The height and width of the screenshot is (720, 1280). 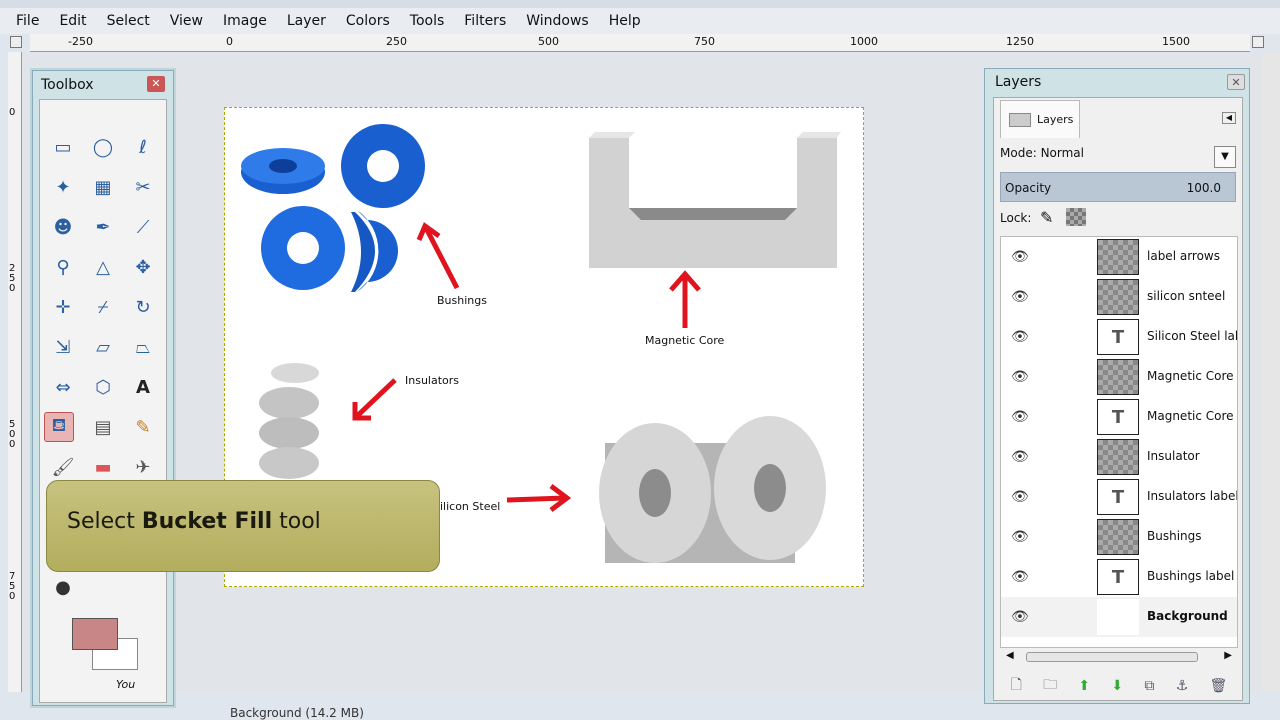 What do you see at coordinates (1118, 187) in the screenshot?
I see `opacity-slider: Opacity 100.0` at bounding box center [1118, 187].